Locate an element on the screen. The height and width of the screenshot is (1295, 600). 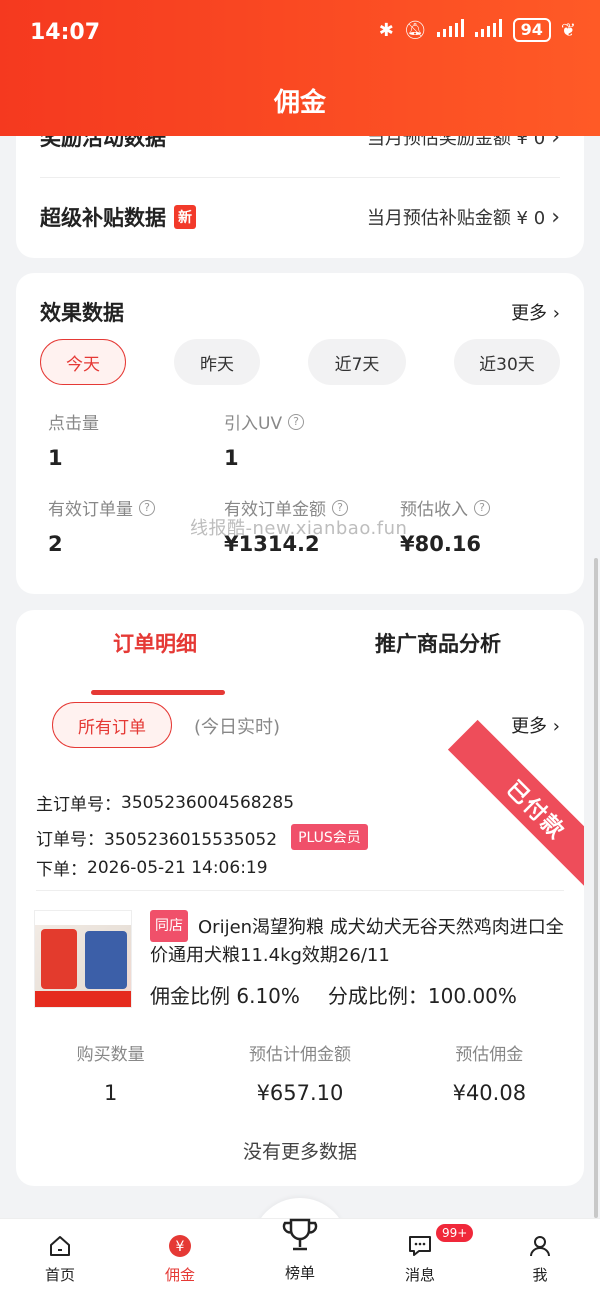
product-image-banner is located at coordinates (83, 918).